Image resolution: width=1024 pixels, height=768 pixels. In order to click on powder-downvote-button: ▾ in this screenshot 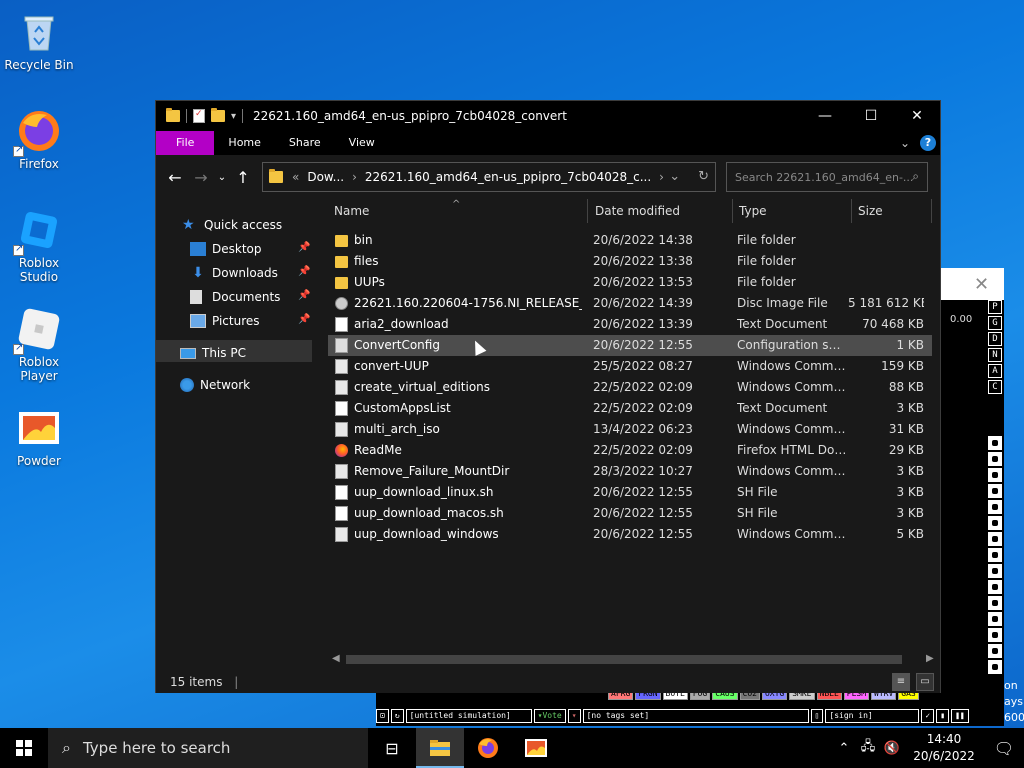, I will do `click(574, 716)`.